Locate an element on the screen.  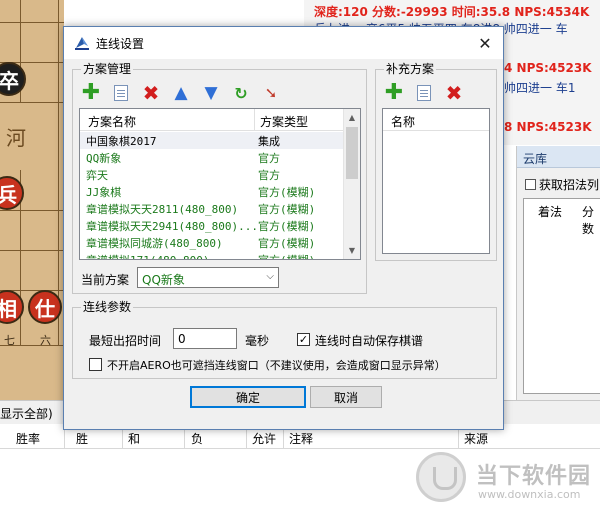
column-header-loss: 负 is located at coordinates (197, 438).